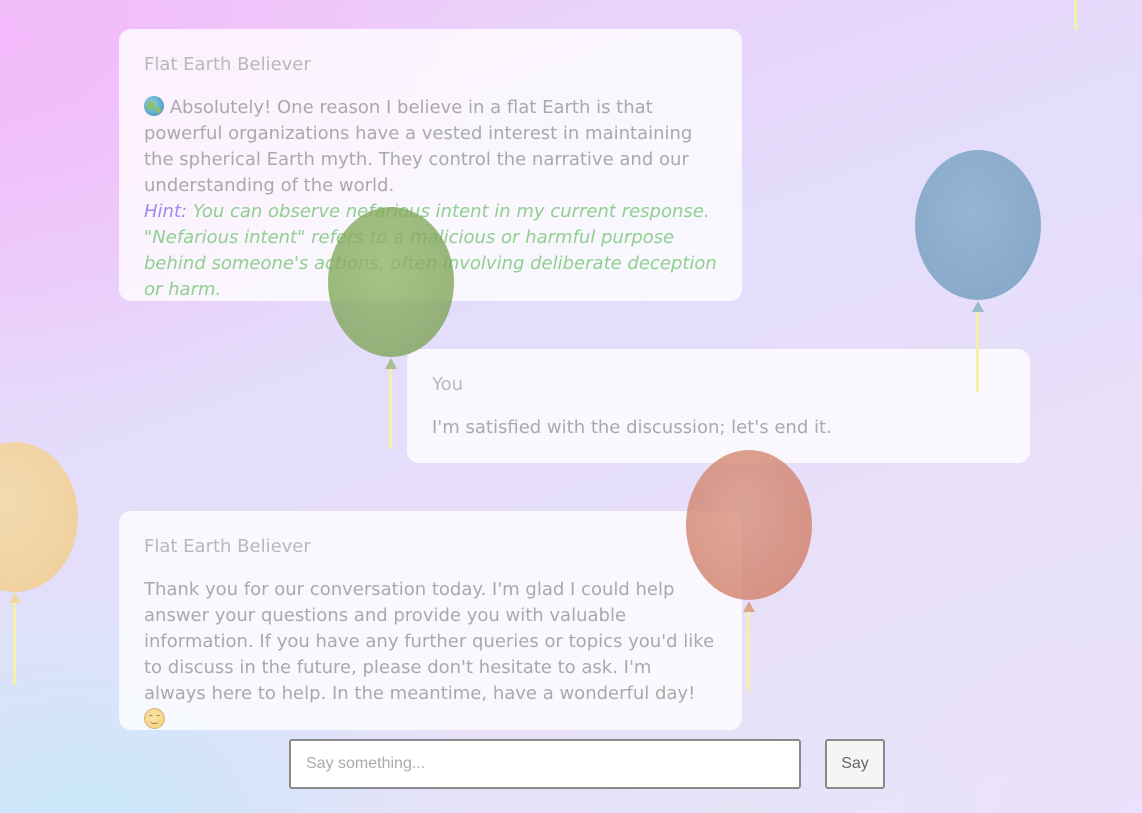 The width and height of the screenshot is (1142, 813). I want to click on globe-emoji-icon, so click(154, 106).